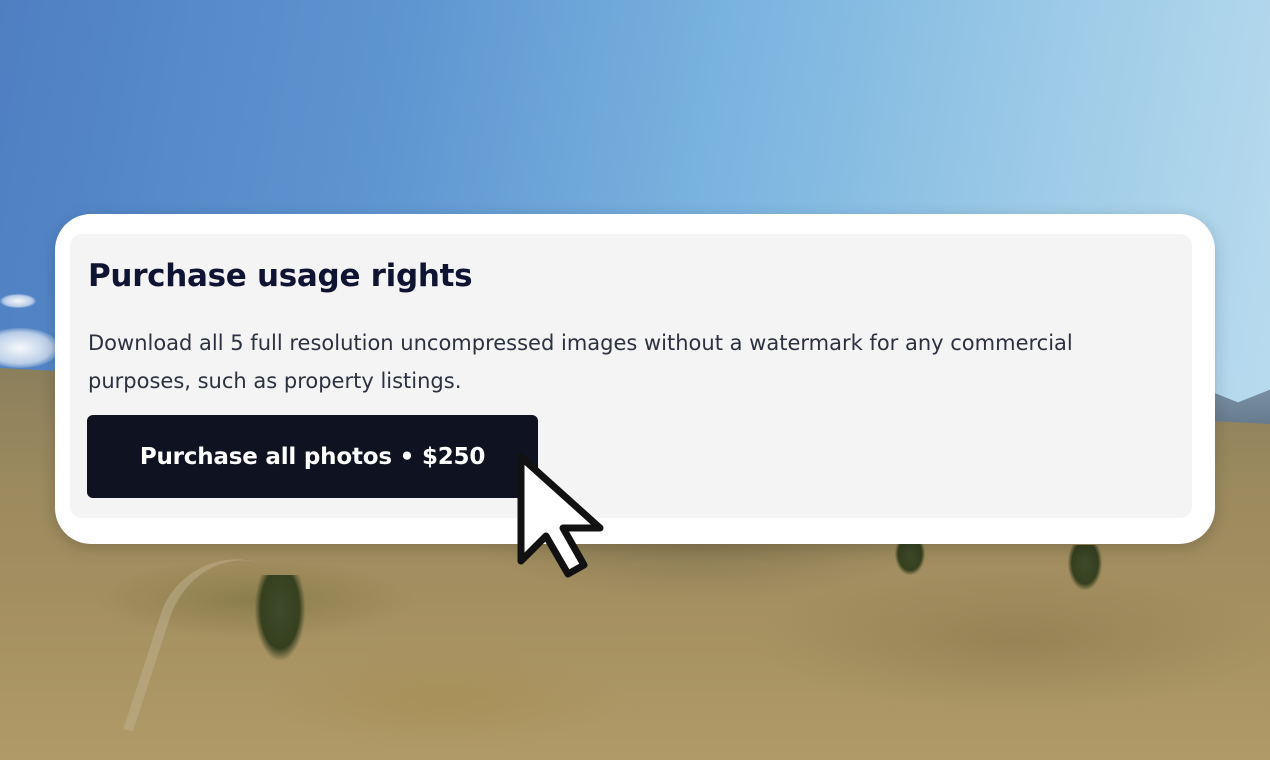 This screenshot has width=1270, height=760. I want to click on purchase-all-photos-button: Purchase all photos • $250, so click(312, 456).